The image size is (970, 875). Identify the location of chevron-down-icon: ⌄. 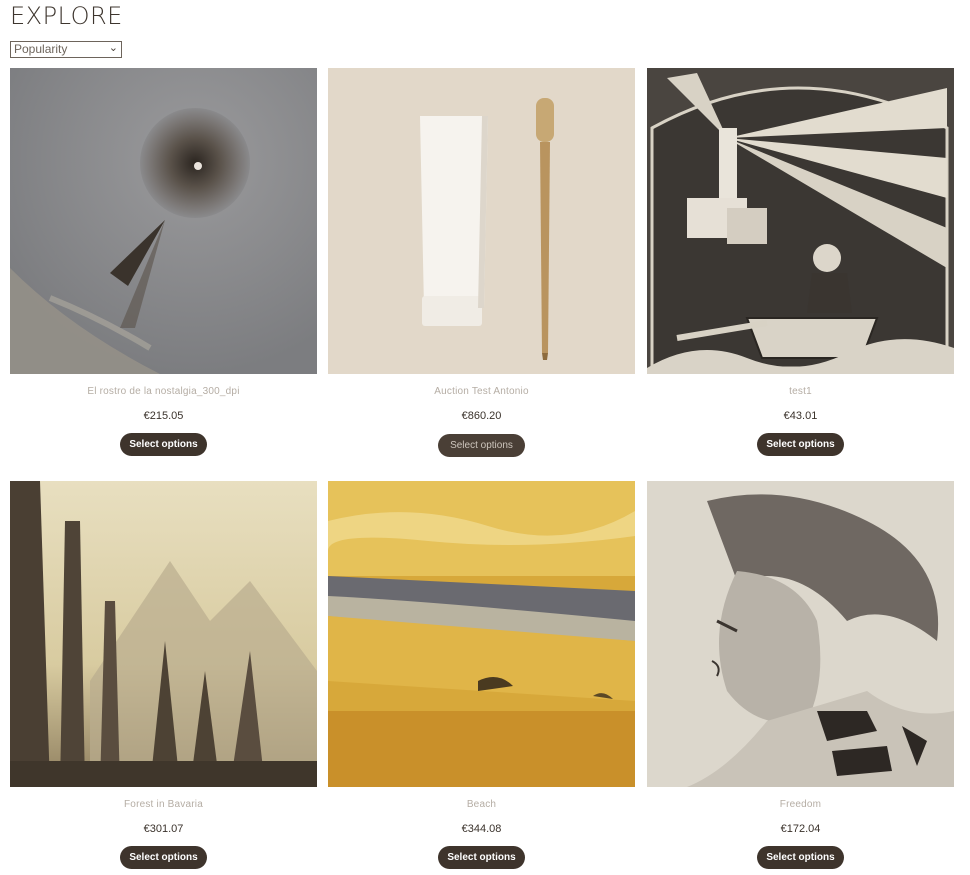
(113, 48).